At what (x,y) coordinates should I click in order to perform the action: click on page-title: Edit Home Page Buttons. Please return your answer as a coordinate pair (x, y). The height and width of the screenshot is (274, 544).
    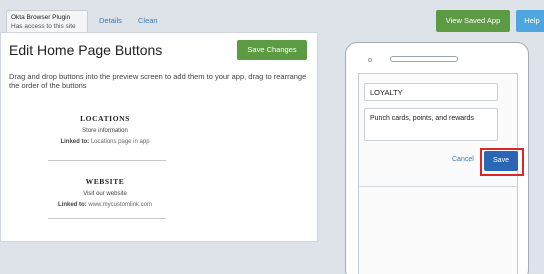
    Looking at the image, I should click on (86, 50).